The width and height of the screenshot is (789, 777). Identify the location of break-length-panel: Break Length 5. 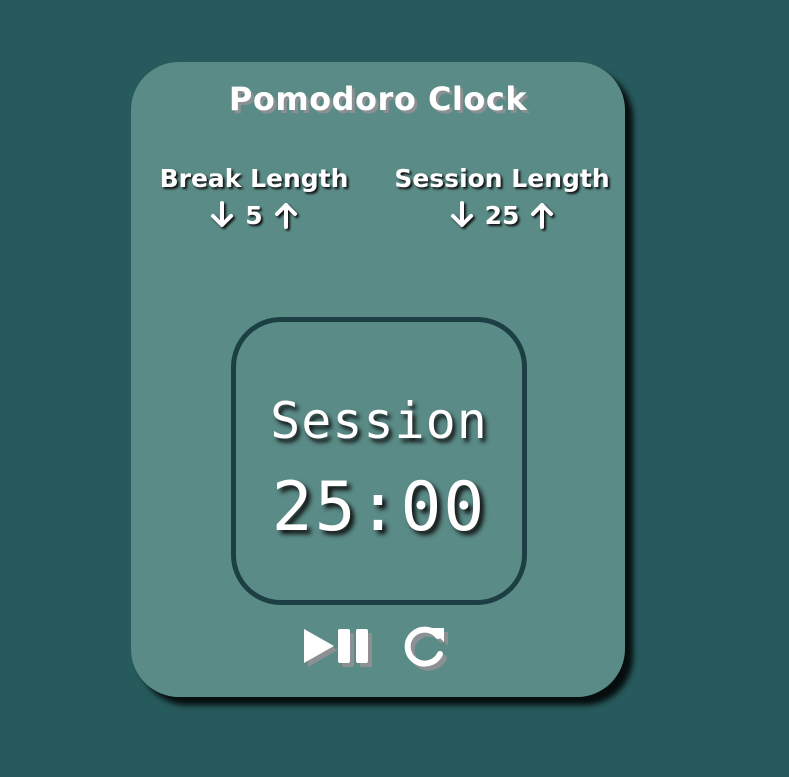
(254, 198).